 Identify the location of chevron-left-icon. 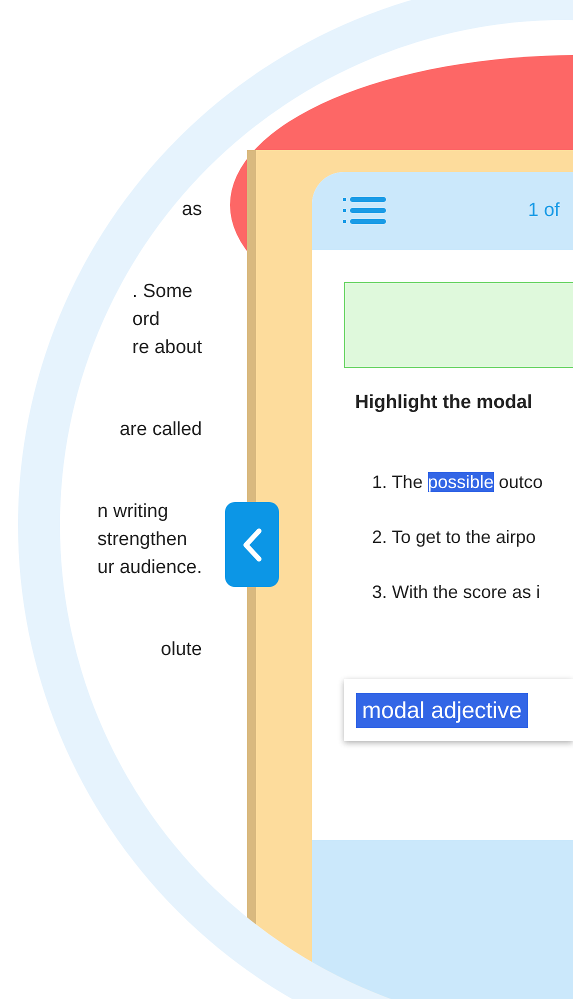
(252, 544).